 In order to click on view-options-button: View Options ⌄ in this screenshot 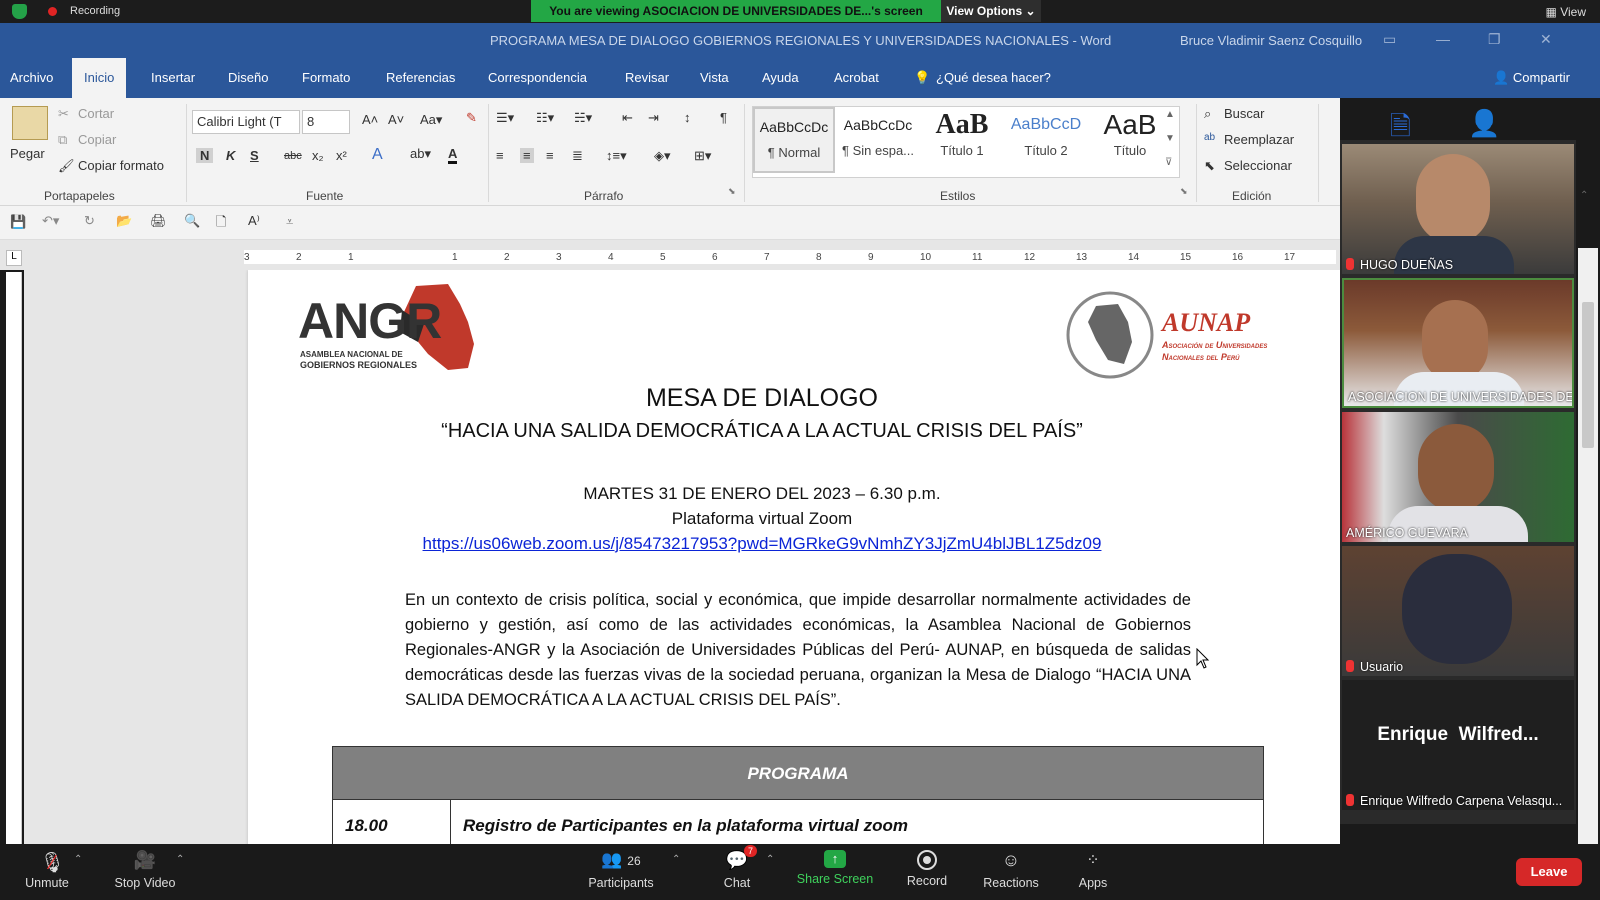, I will do `click(991, 11)`.